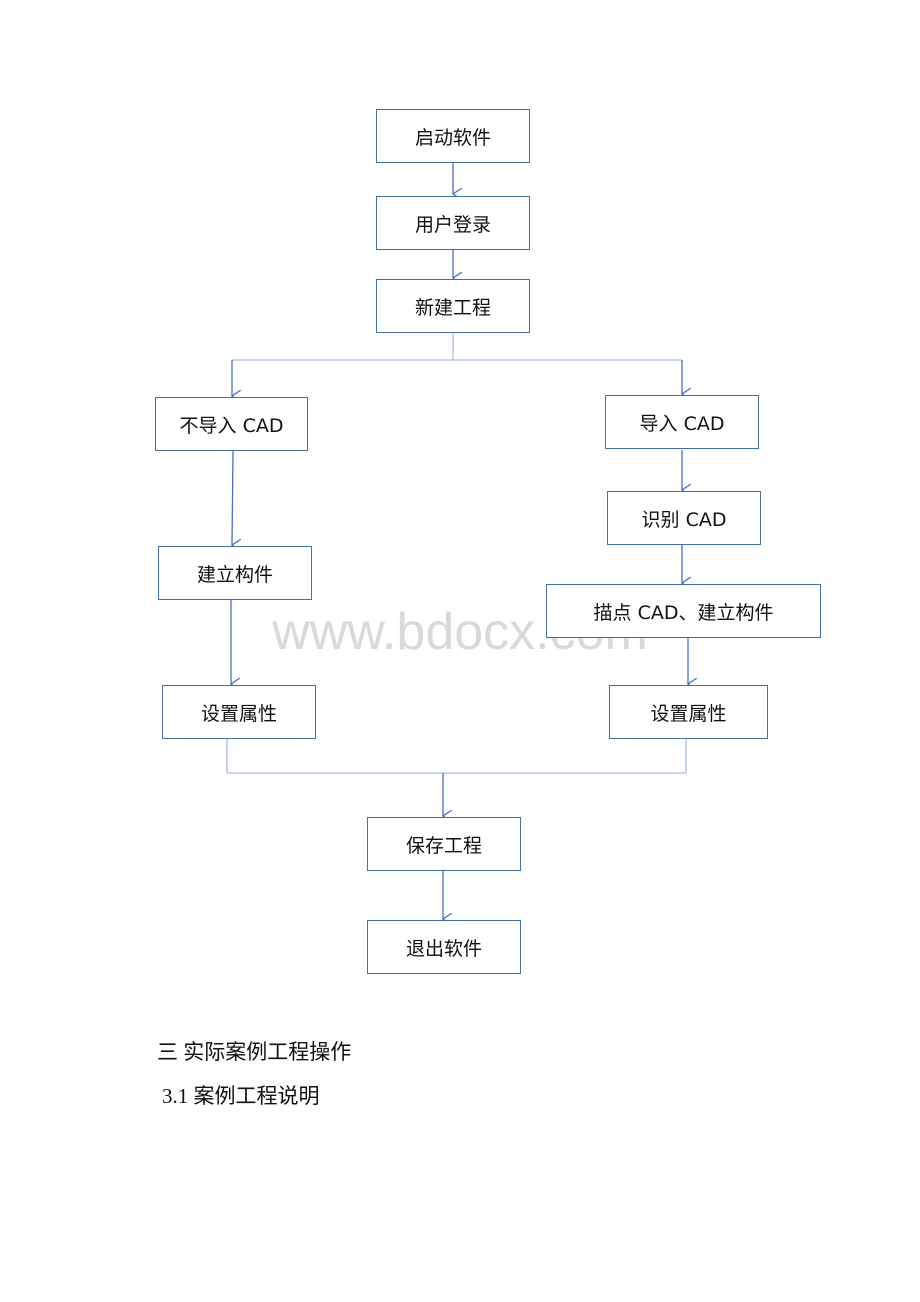 This screenshot has width=920, height=1302. Describe the element at coordinates (444, 844) in the screenshot. I see `node-save-project: 保存工程` at that location.